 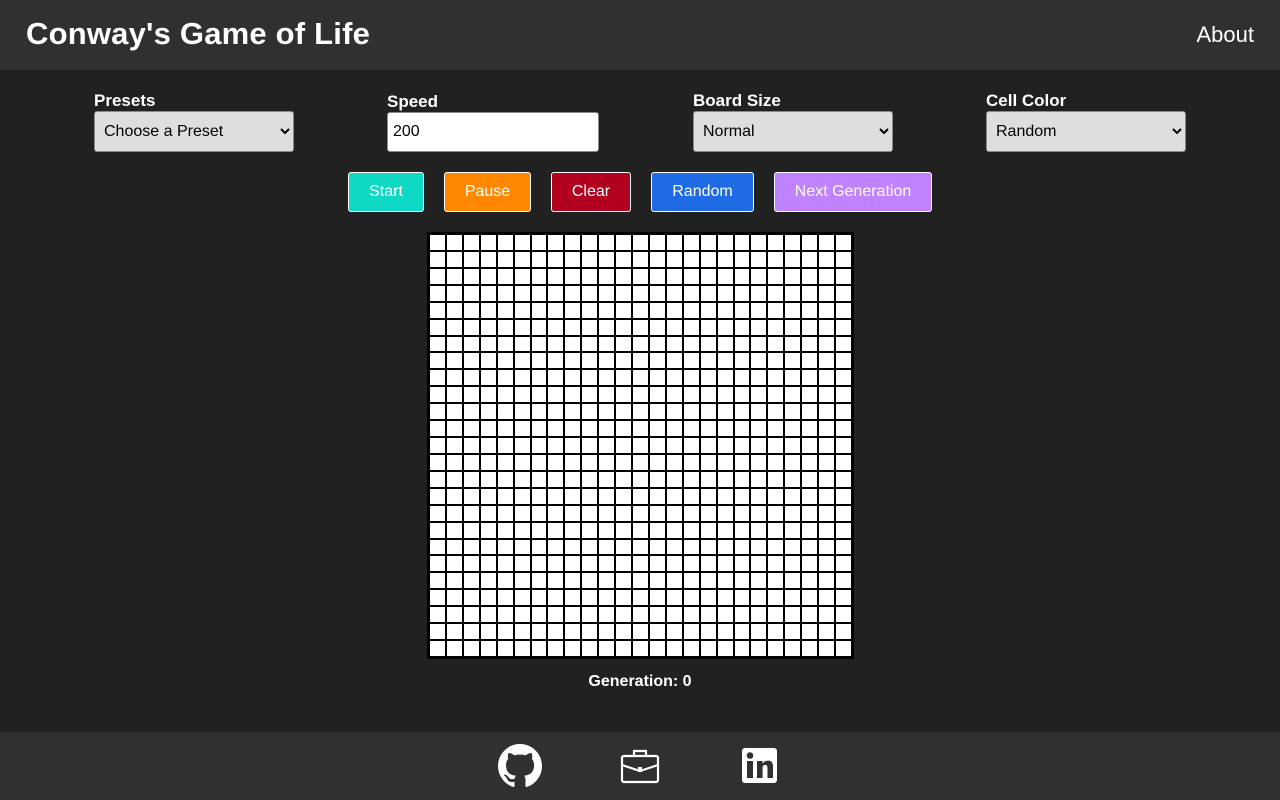 I want to click on clear-button: Clear, so click(x=591, y=192).